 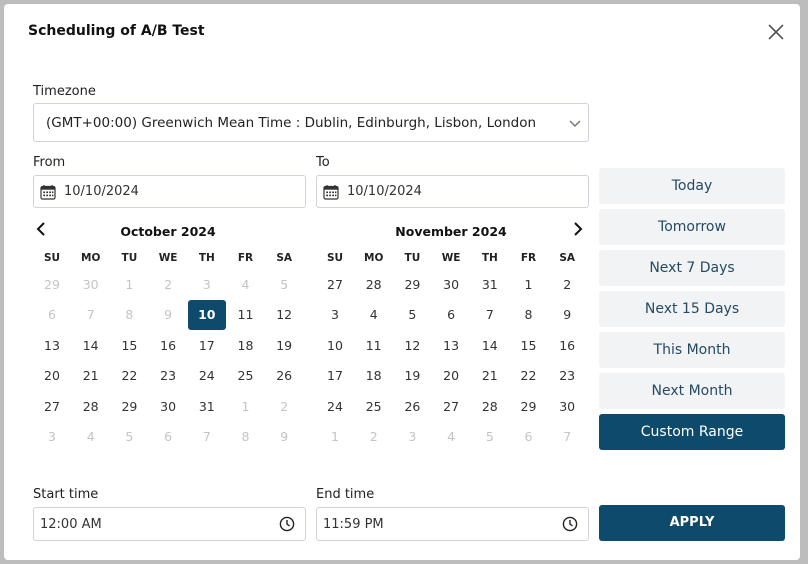 I want to click on from-date-input: 10/10/2024, so click(x=169, y=191).